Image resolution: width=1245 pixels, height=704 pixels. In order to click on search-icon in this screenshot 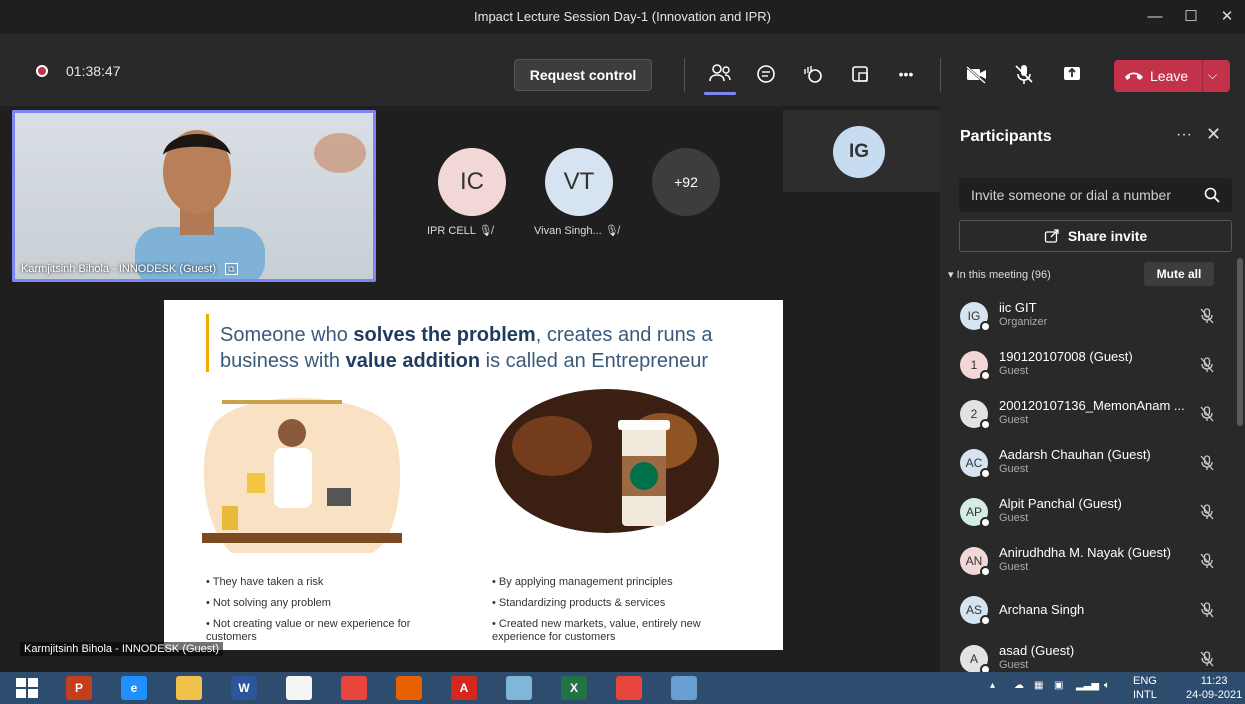, I will do `click(1212, 195)`.